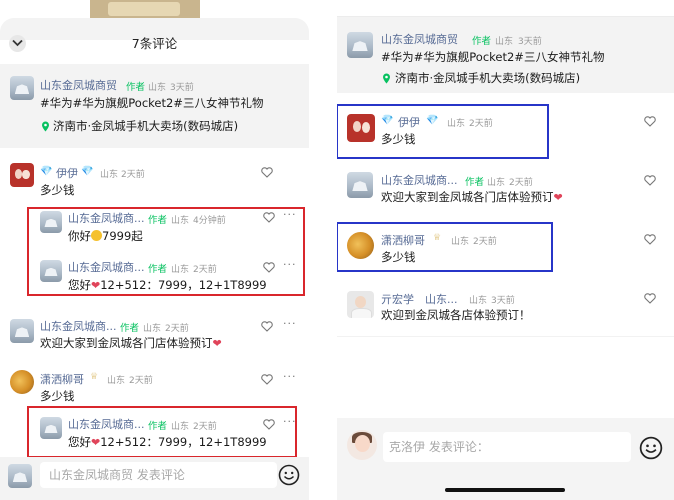  I want to click on commenter-name: 伊伊, so click(67, 173).